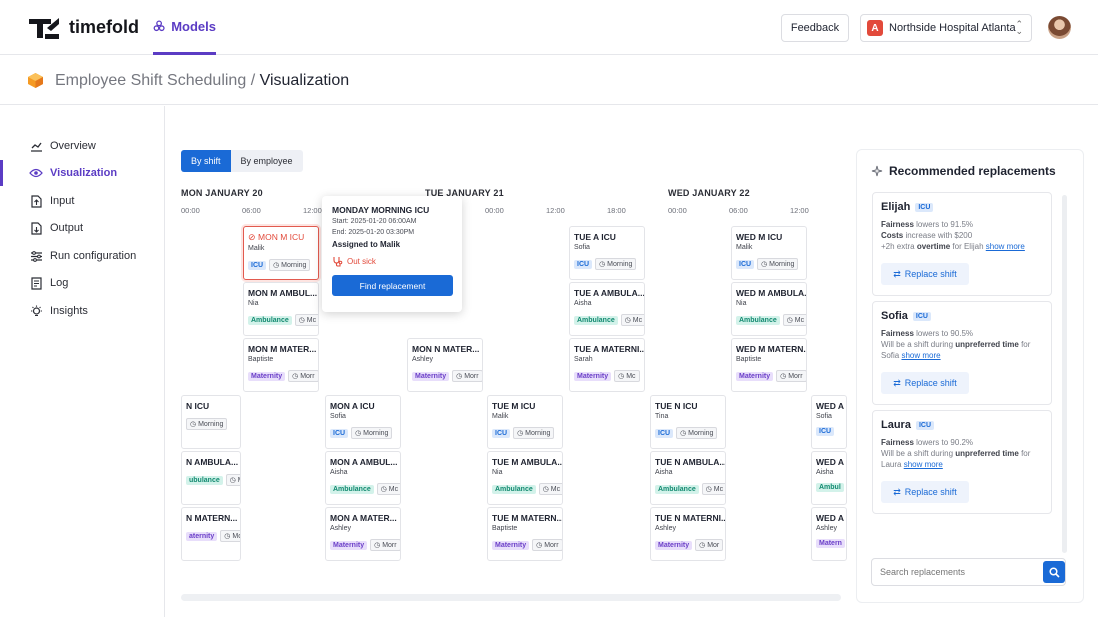 This screenshot has height=617, width=1098. Describe the element at coordinates (943, 333) in the screenshot. I see `metric-text: lowers to 90.5%` at that location.